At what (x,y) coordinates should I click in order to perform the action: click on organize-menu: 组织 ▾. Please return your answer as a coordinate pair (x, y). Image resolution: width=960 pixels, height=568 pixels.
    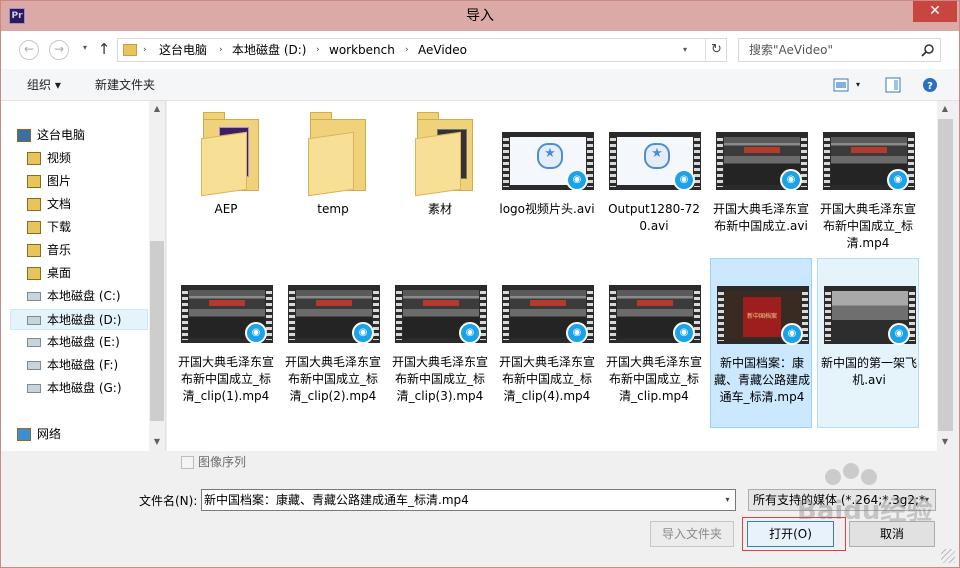
    Looking at the image, I should click on (44, 85).